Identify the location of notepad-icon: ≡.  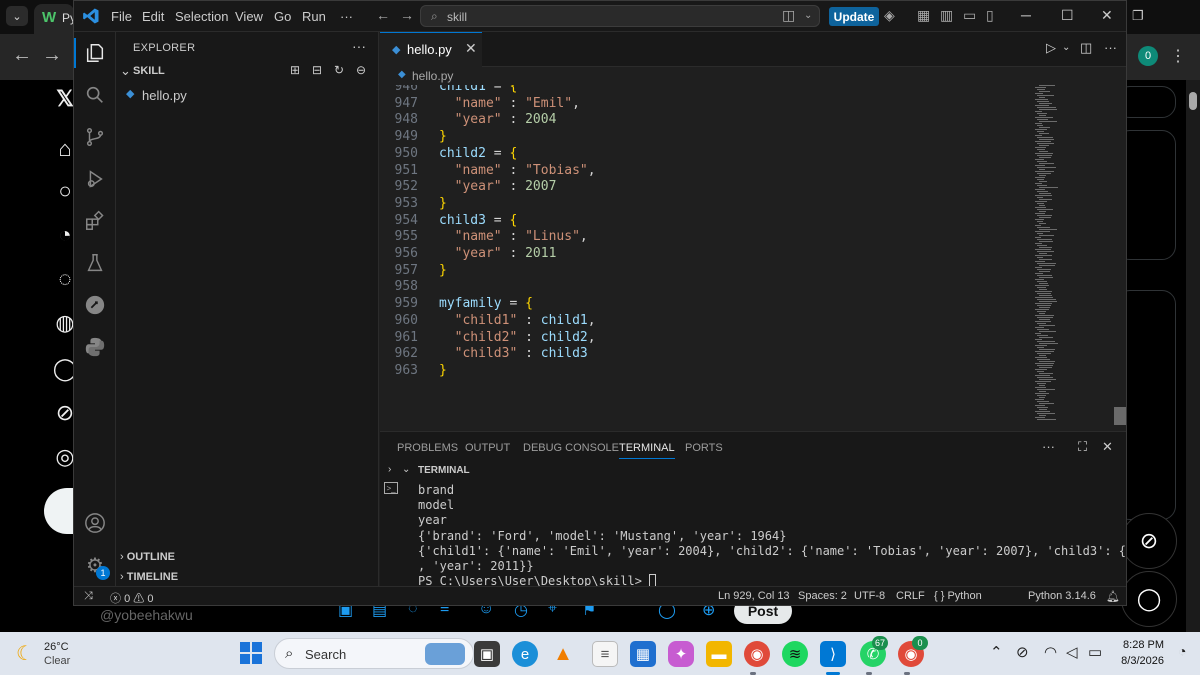
(605, 654).